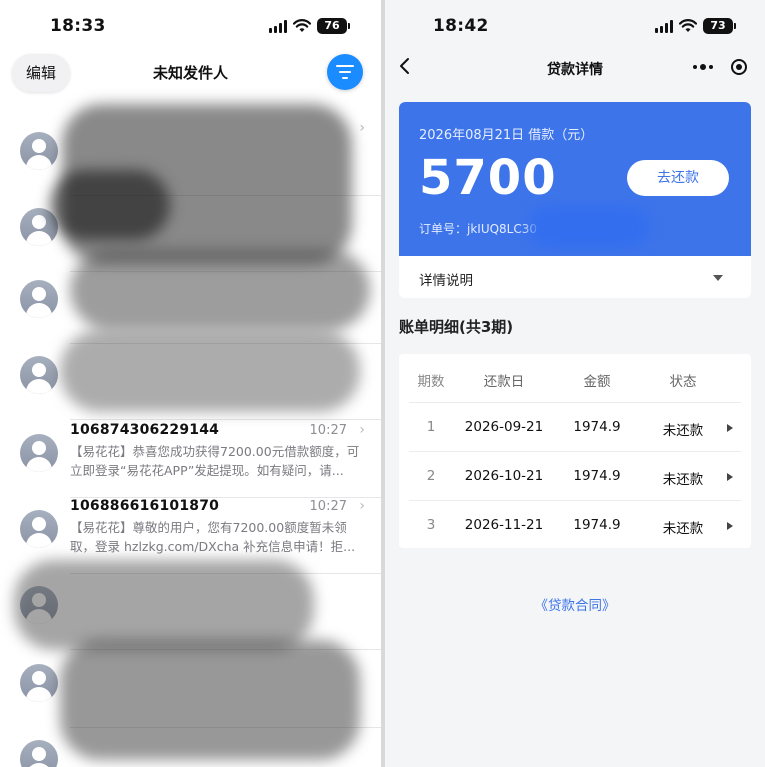 This screenshot has height=767, width=765. What do you see at coordinates (575, 277) in the screenshot?
I see `details-expander: 详情说明` at bounding box center [575, 277].